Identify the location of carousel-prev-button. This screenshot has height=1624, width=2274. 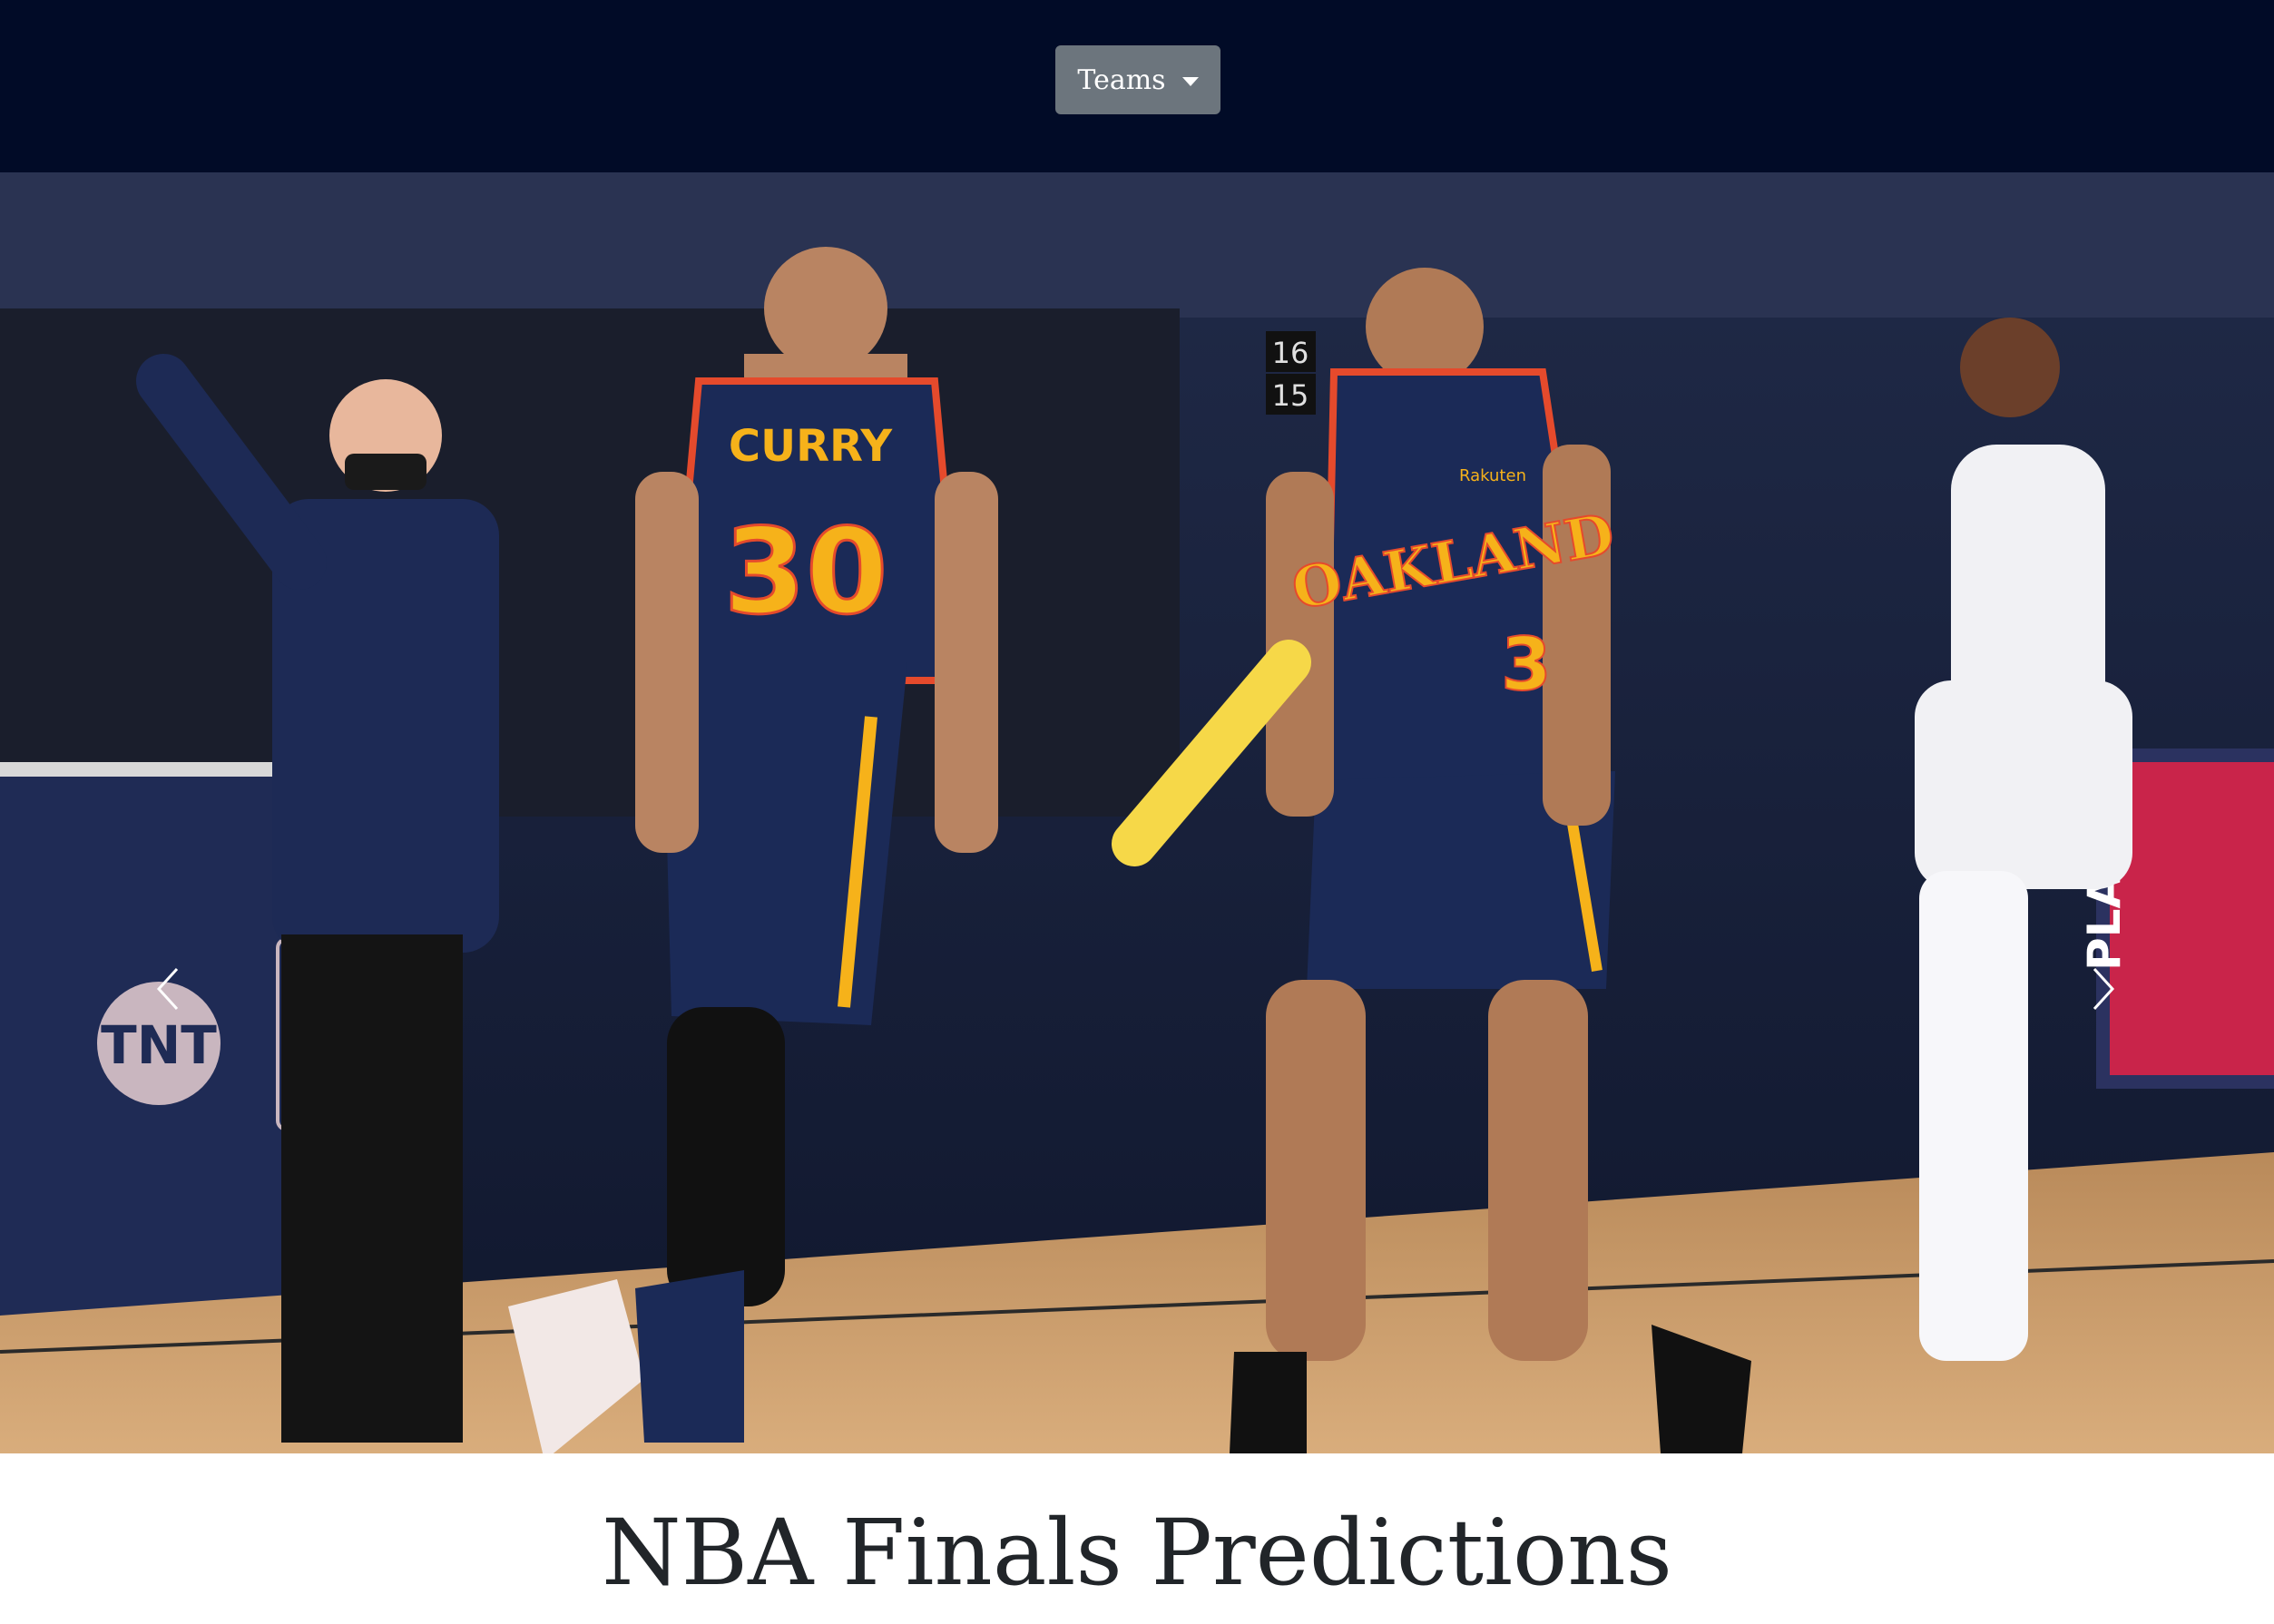
(167, 988).